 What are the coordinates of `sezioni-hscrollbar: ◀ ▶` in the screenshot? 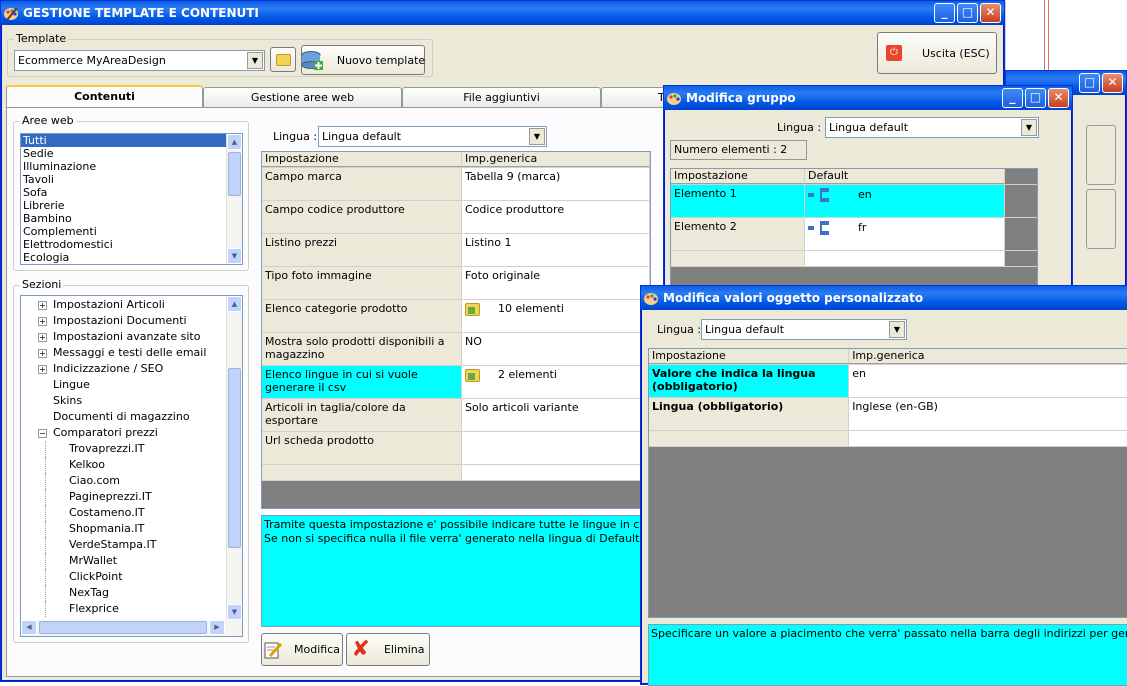 It's located at (131, 628).